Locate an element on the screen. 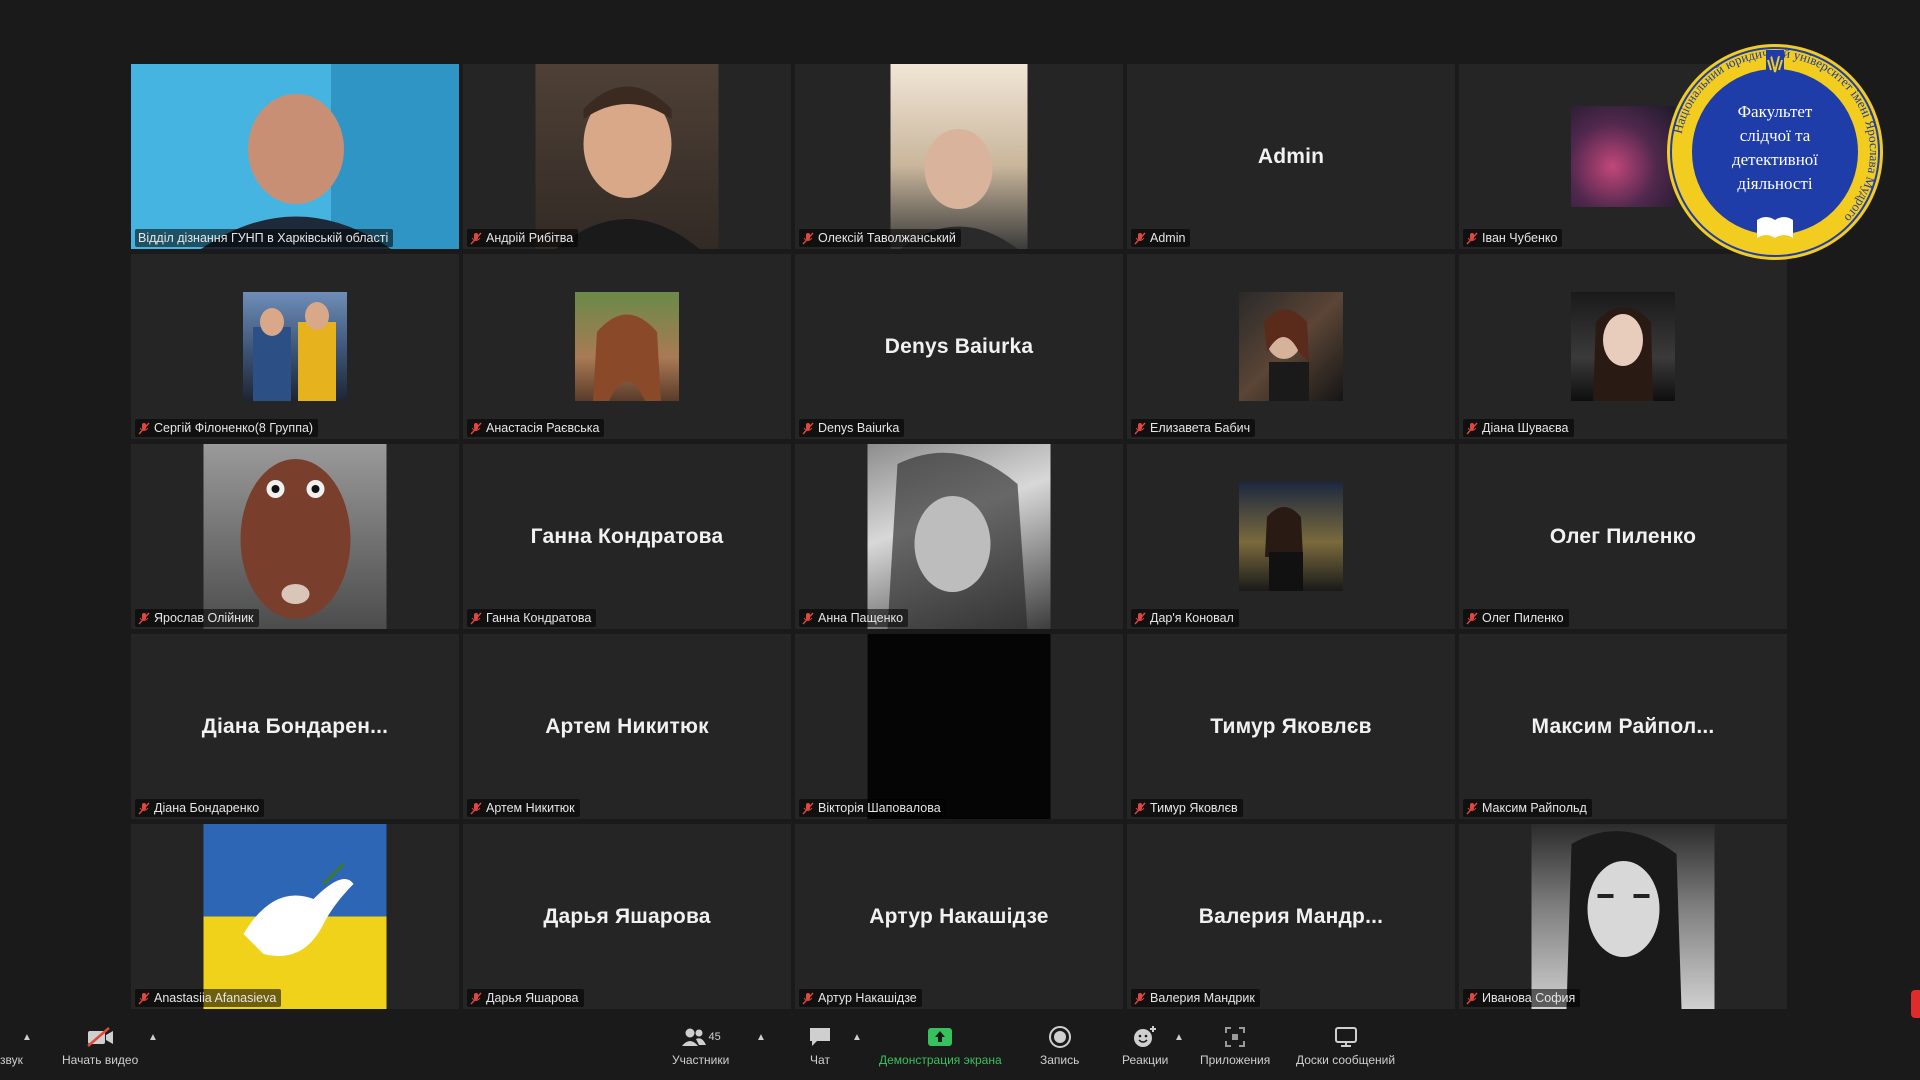 This screenshot has width=1920, height=1080. audio-options-chevron-icon: ▲ is located at coordinates (27, 1037).